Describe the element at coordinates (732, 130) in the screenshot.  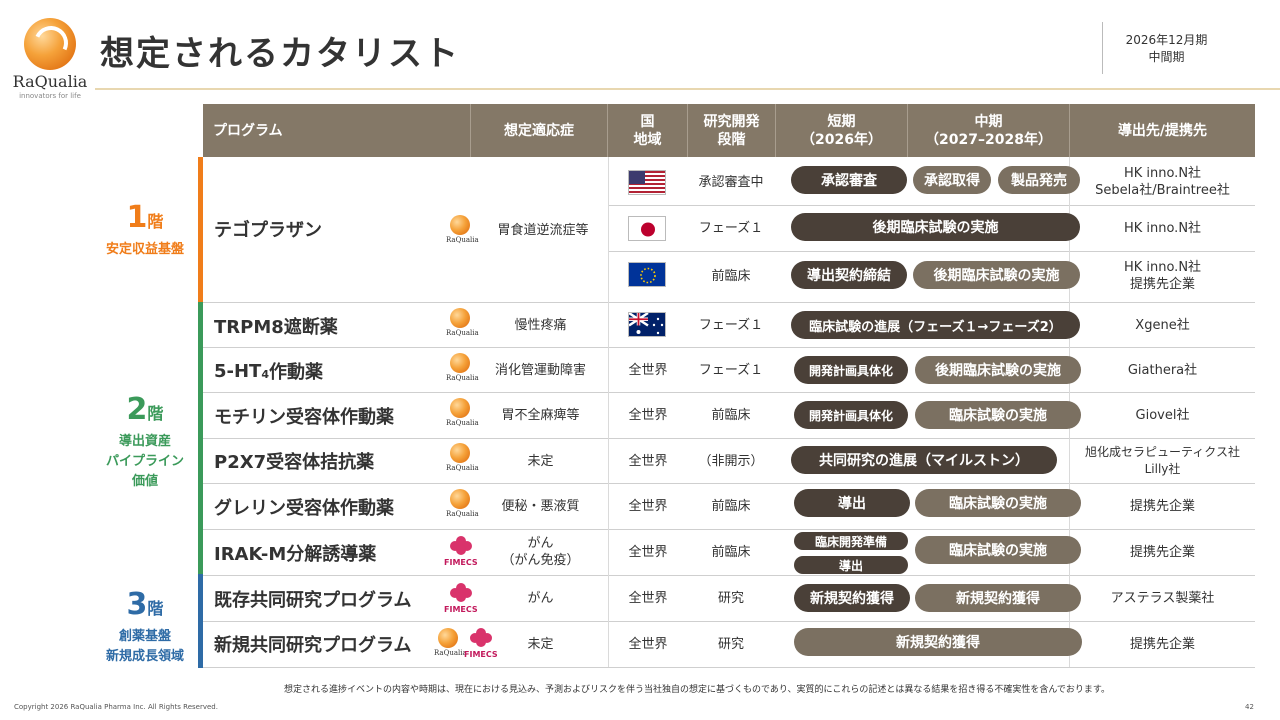
I see `header-stage: 研究開発 段階` at that location.